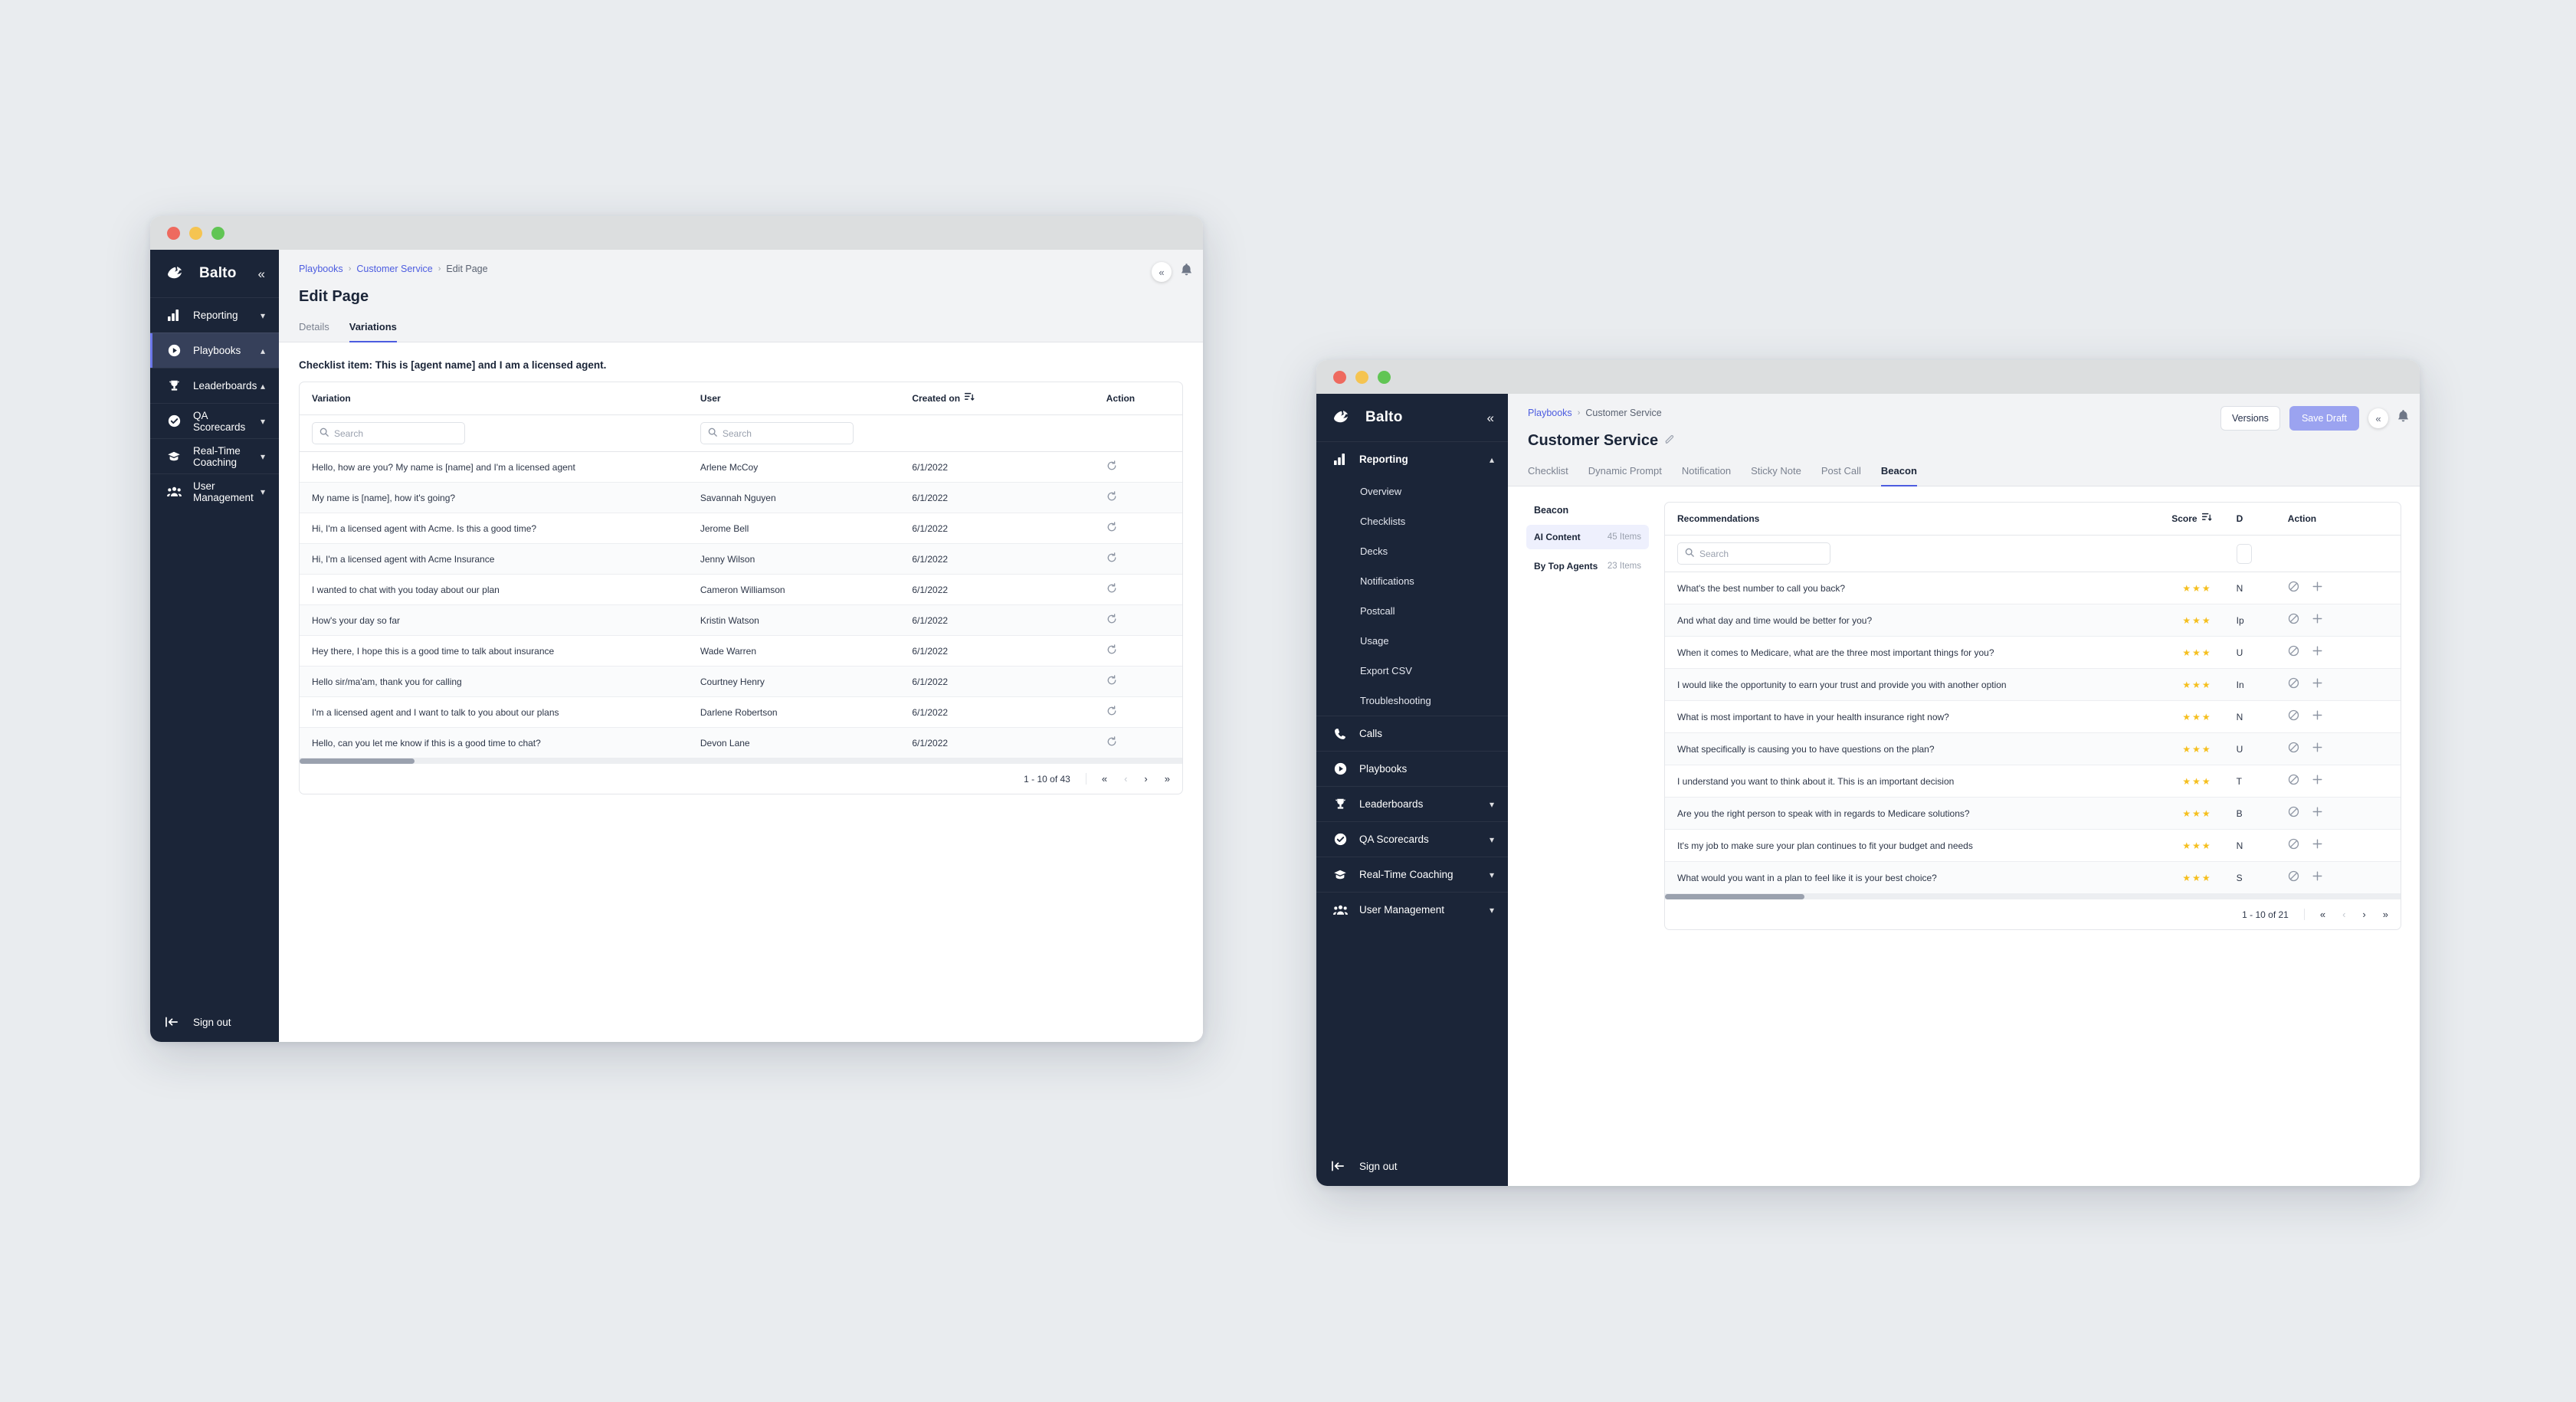 The width and height of the screenshot is (2576, 1402). Describe the element at coordinates (218, 233) in the screenshot. I see `window-maximize-button` at that location.